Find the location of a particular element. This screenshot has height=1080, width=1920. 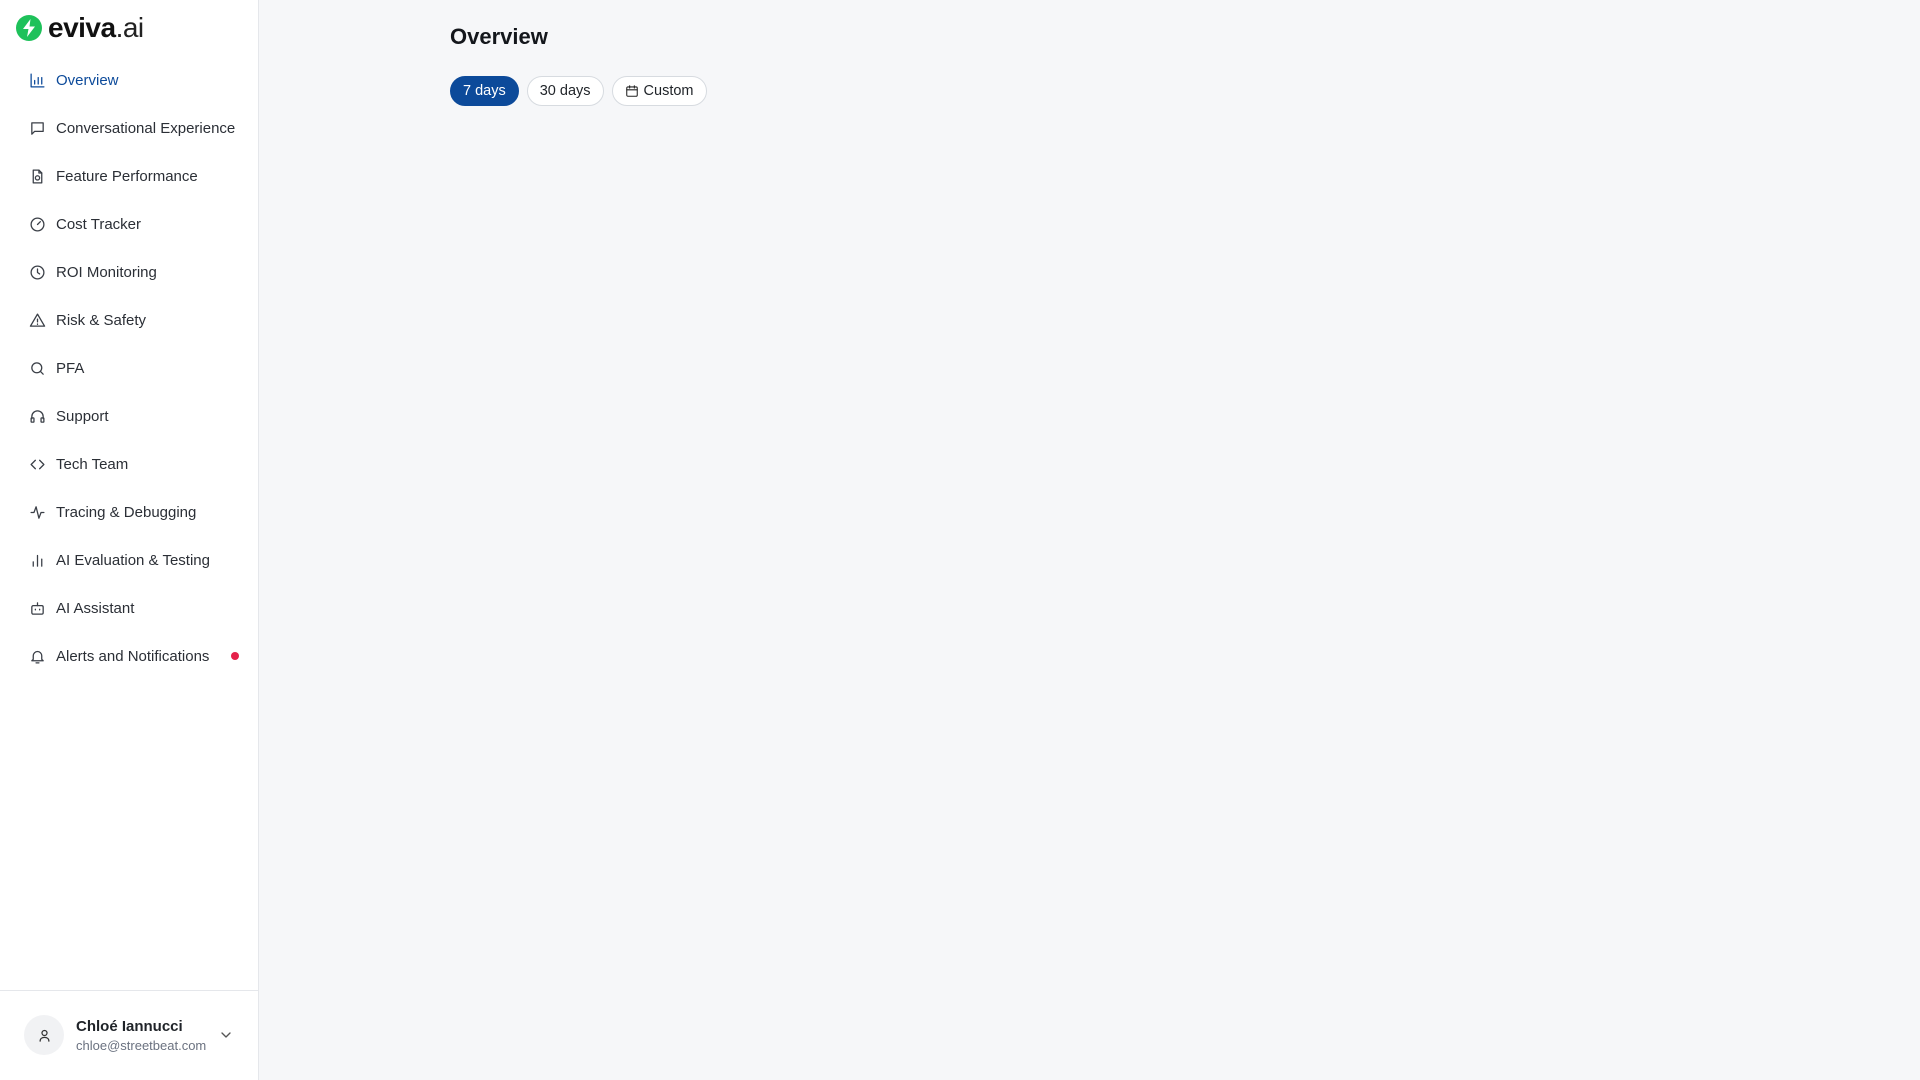

sidebar-item-tracing-debugging: Tracing & Debugging is located at coordinates (129, 512).